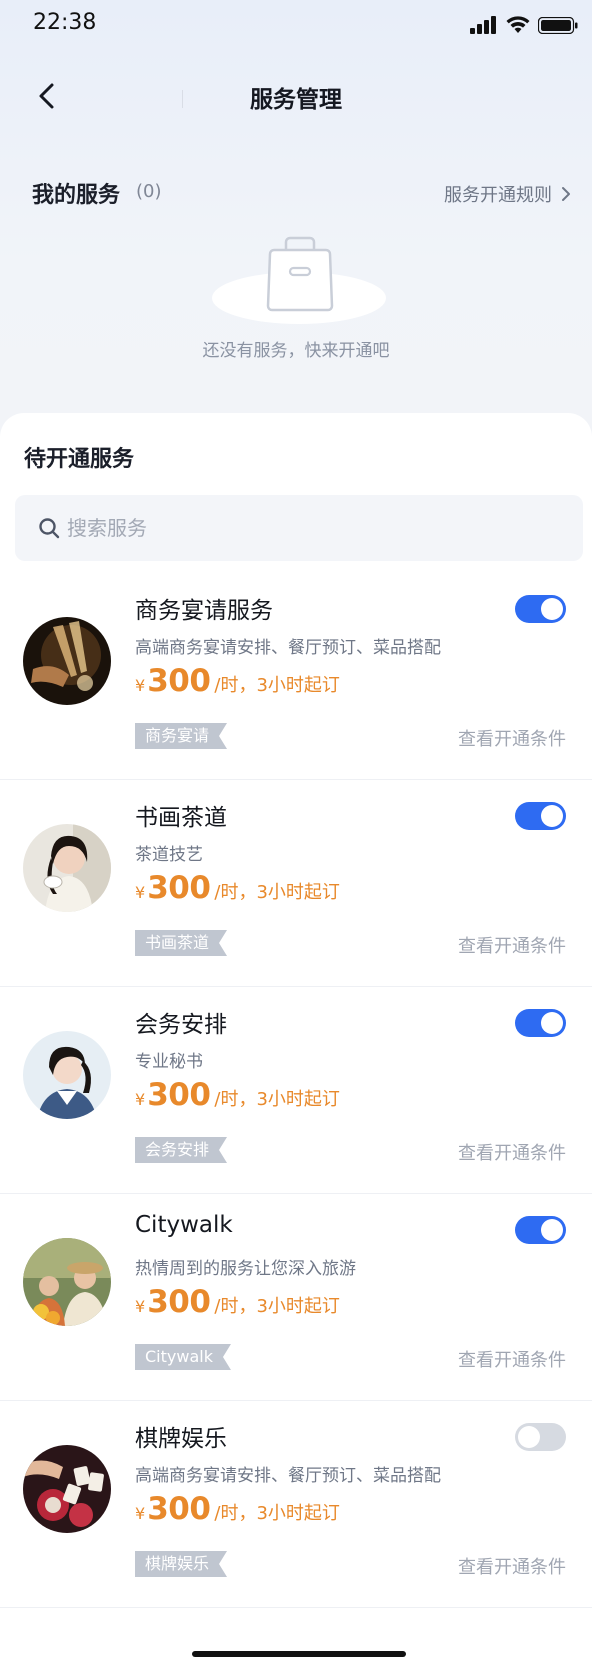 Image resolution: width=592 pixels, height=1660 pixels. Describe the element at coordinates (296, 351) in the screenshot. I see `empty-text: 还没有服务，快来开通吧` at that location.